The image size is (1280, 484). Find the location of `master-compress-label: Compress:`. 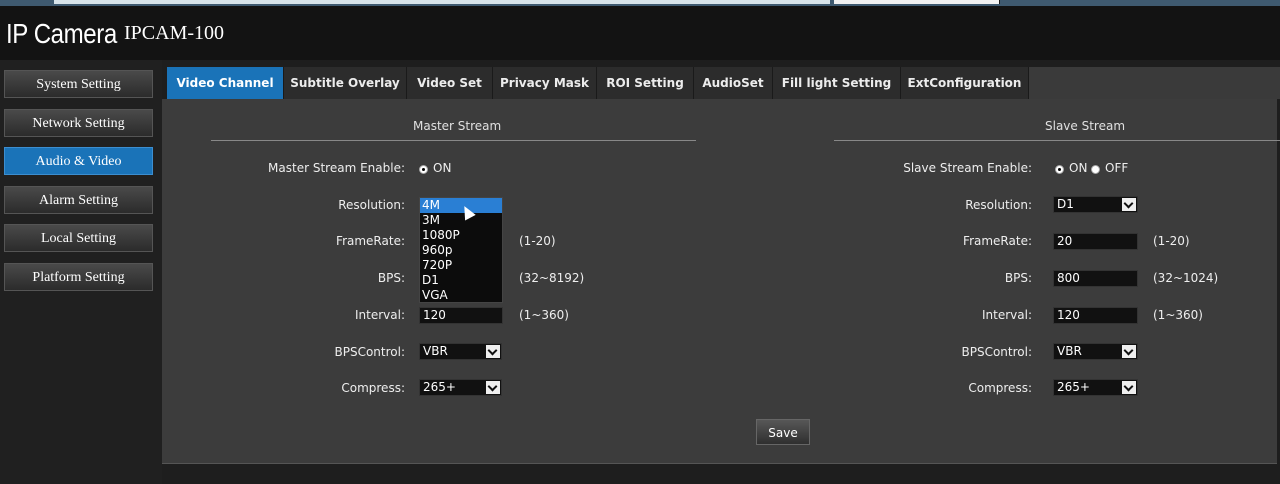

master-compress-label: Compress: is located at coordinates (373, 388).